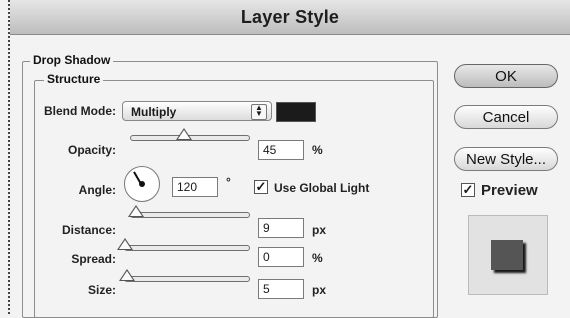 The width and height of the screenshot is (570, 318). I want to click on spread-unit: %, so click(317, 258).